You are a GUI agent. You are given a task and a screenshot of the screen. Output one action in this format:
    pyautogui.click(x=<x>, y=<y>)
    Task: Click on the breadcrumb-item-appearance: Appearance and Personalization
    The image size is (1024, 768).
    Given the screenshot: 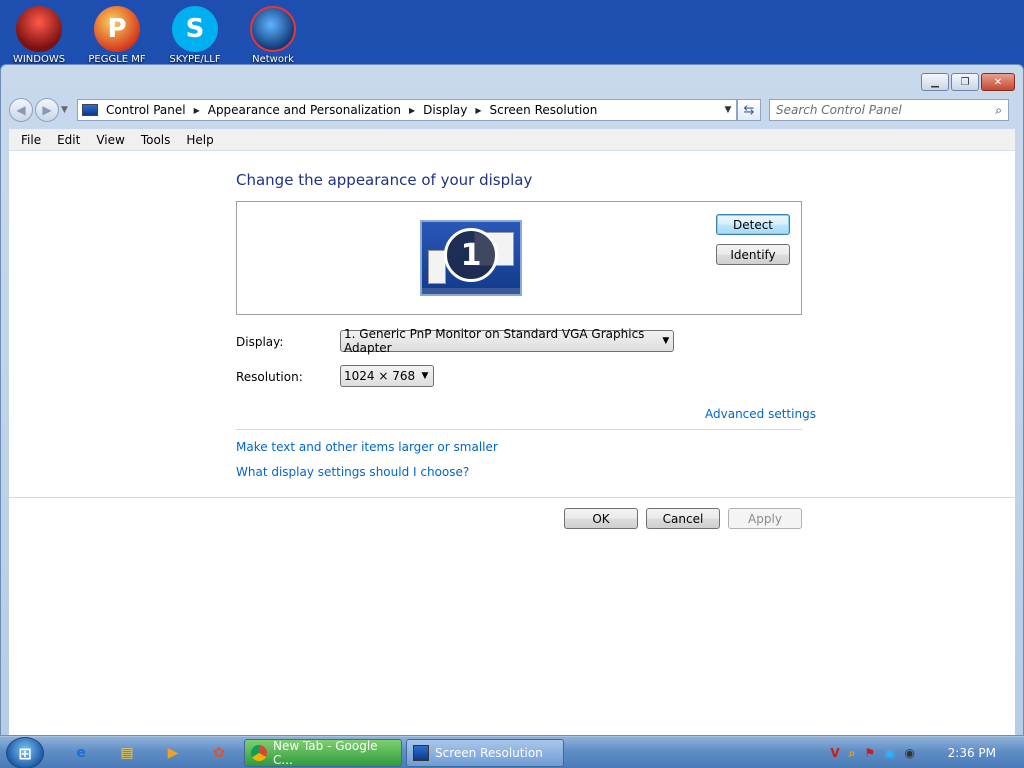 What is the action you would take?
    pyautogui.click(x=304, y=110)
    